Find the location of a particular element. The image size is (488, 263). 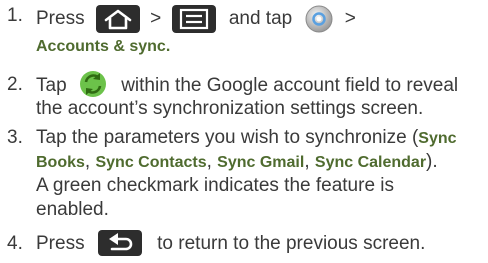

menu-key-icon is located at coordinates (193, 19).